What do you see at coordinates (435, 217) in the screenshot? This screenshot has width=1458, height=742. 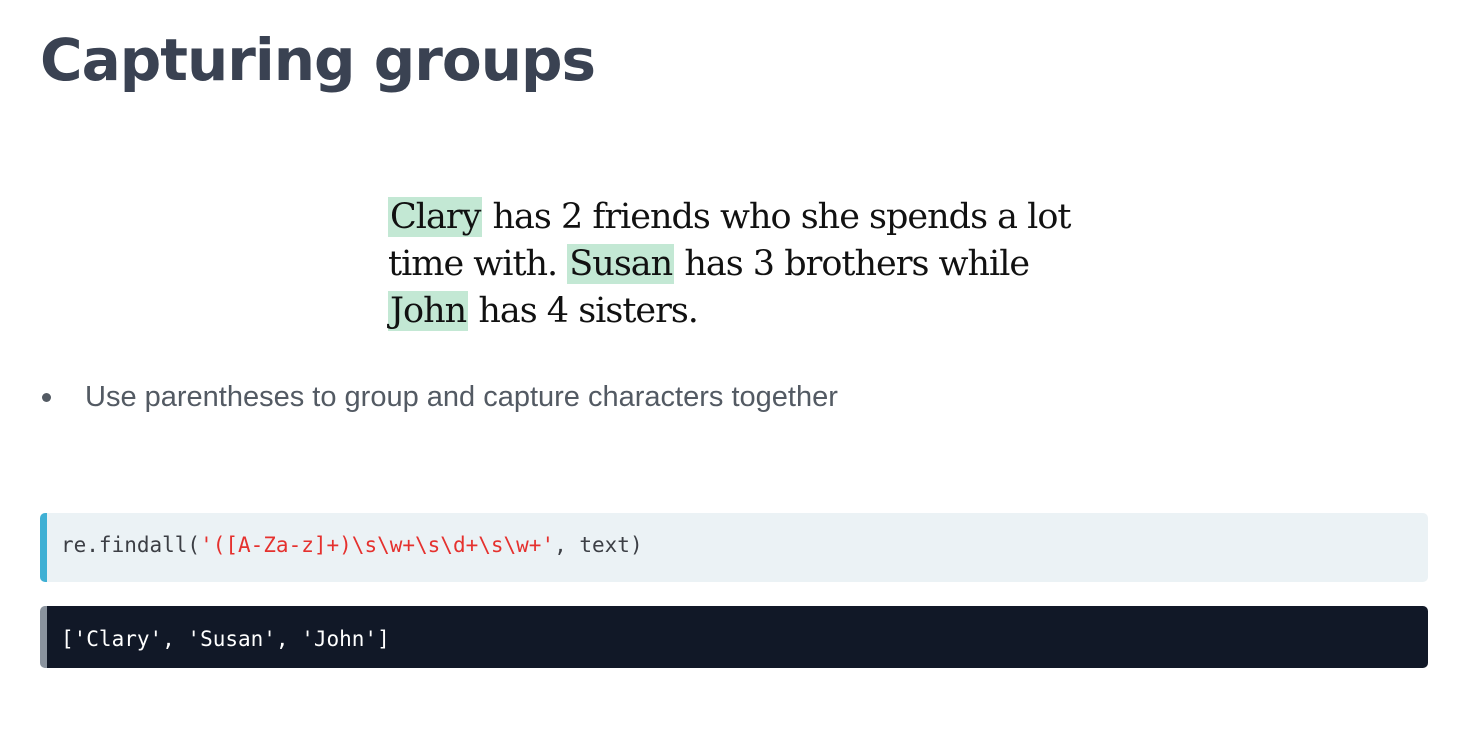 I see `highlighted-match-clary: Clary` at bounding box center [435, 217].